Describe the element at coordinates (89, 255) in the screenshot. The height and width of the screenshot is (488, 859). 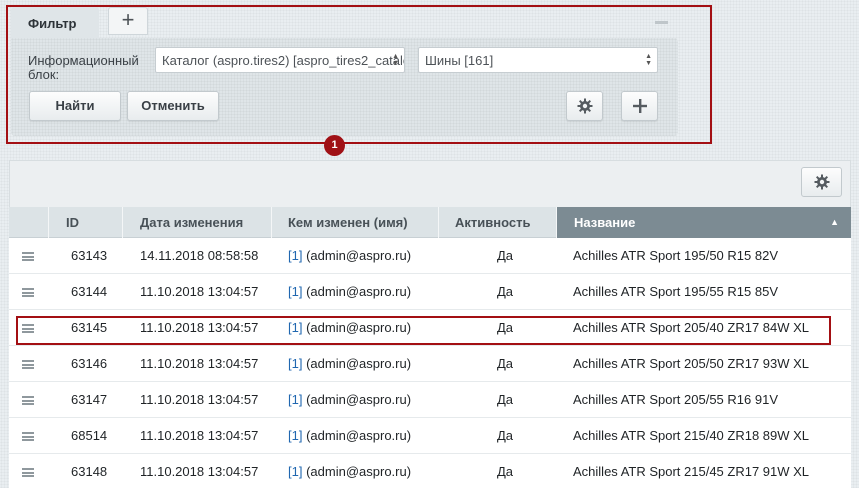
I see `cell-id: 63143` at that location.